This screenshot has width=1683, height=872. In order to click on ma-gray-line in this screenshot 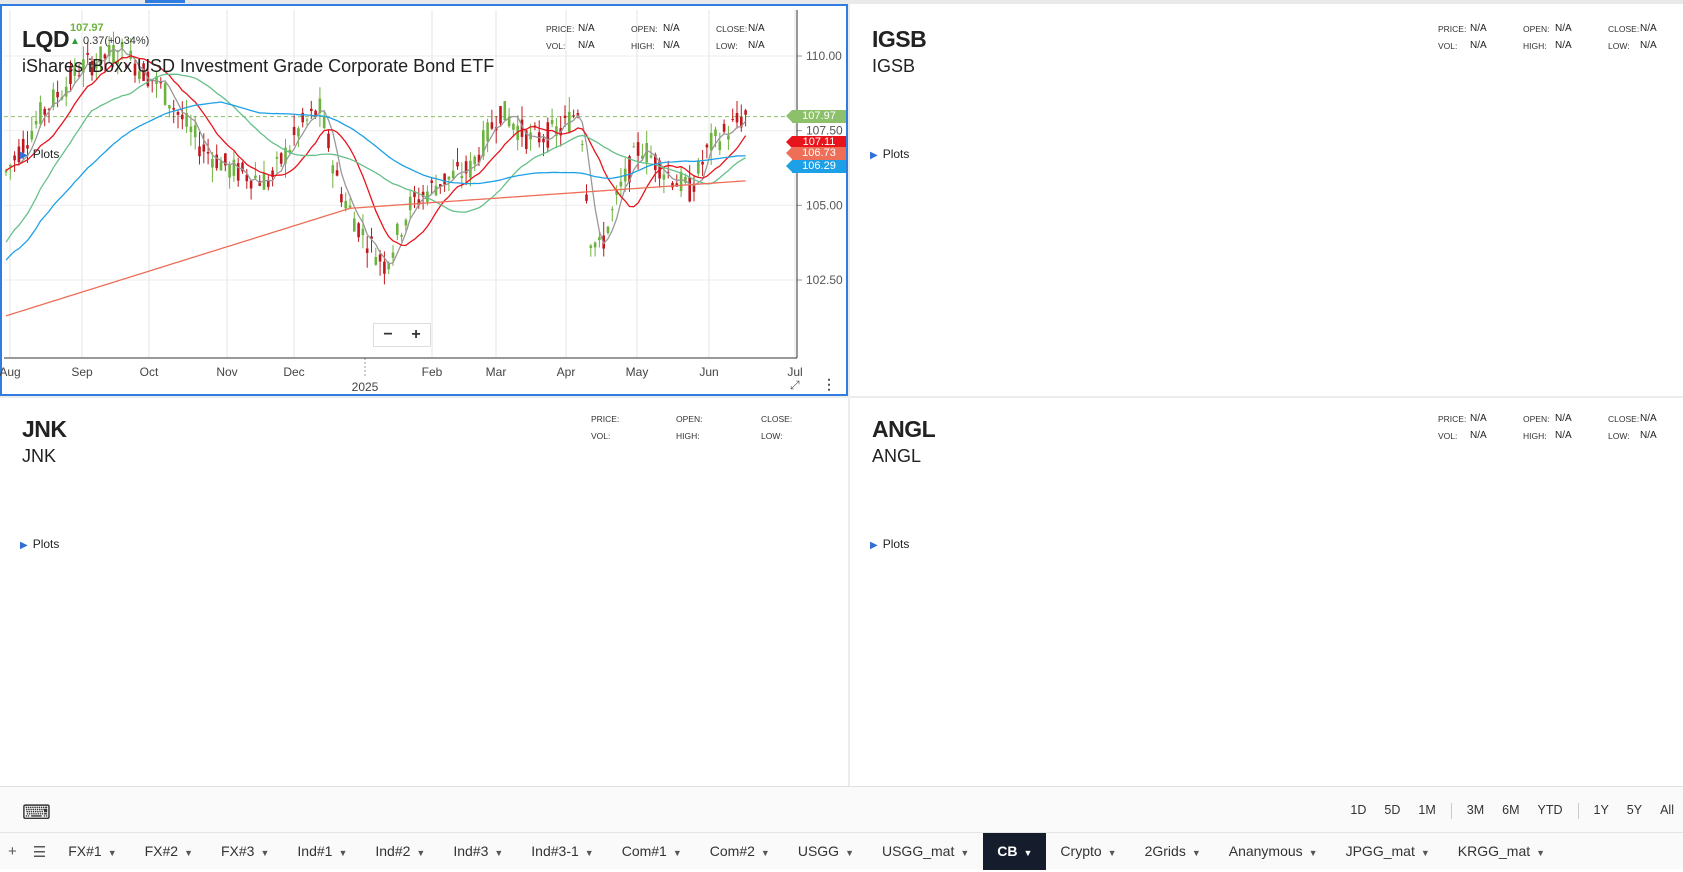, I will do `click(376, 156)`.